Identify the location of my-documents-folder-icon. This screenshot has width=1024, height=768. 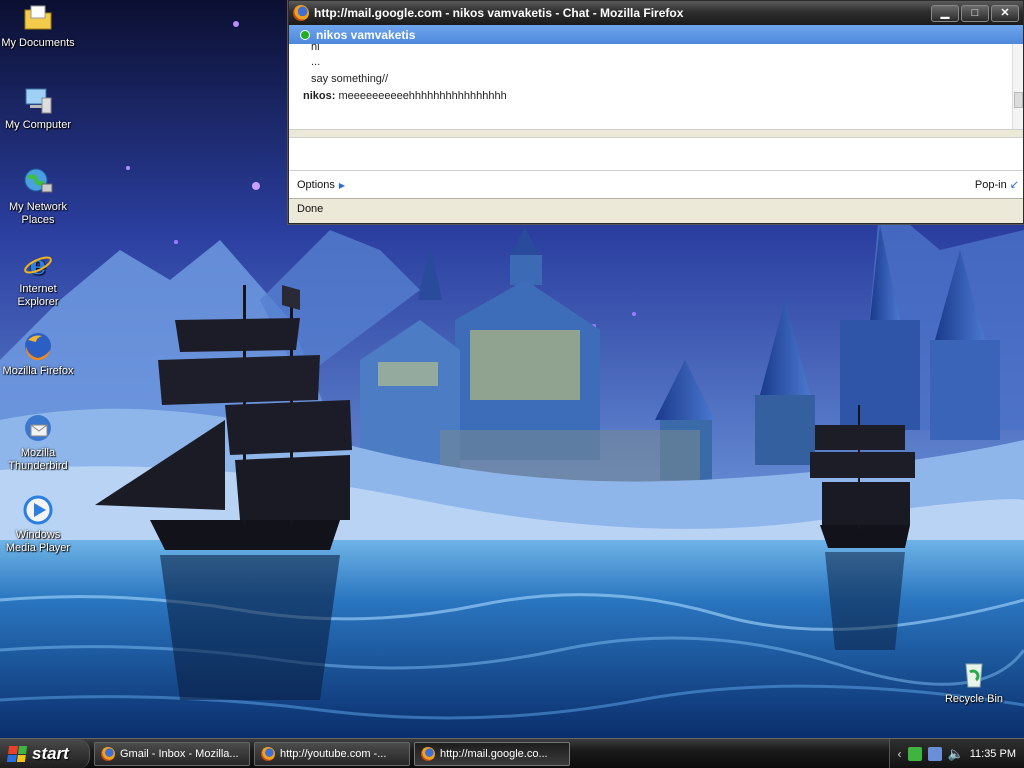
(38, 18).